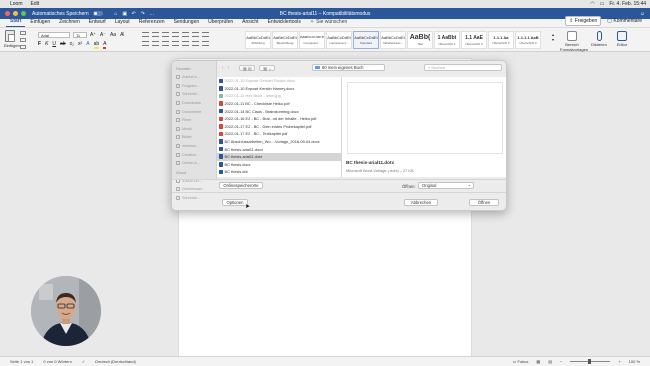  I want to click on font-name-field: Arial, so click(54, 35).